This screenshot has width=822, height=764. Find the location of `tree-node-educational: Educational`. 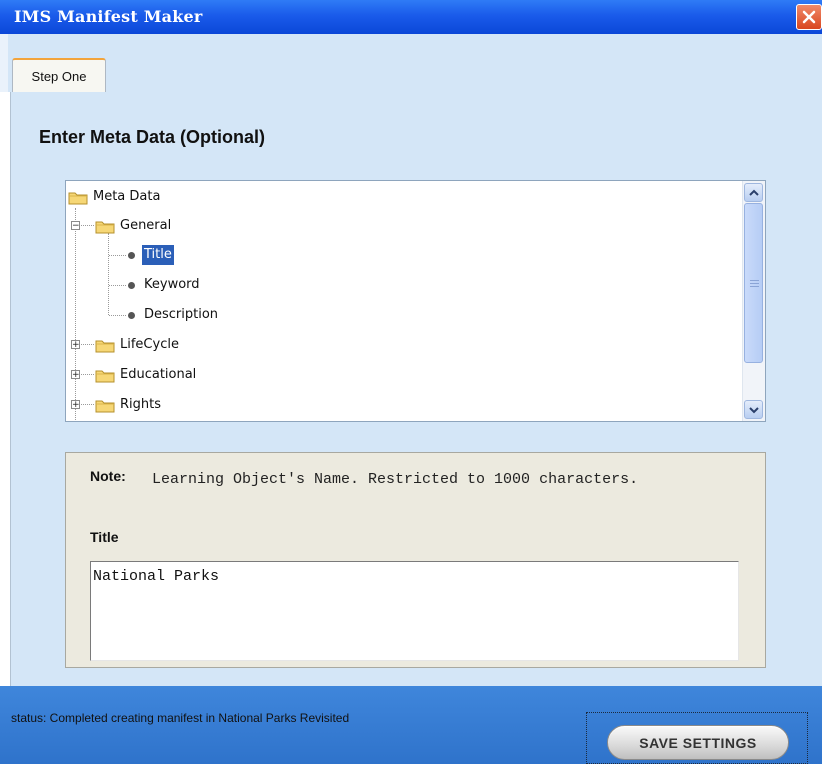

tree-node-educational: Educational is located at coordinates (146, 375).